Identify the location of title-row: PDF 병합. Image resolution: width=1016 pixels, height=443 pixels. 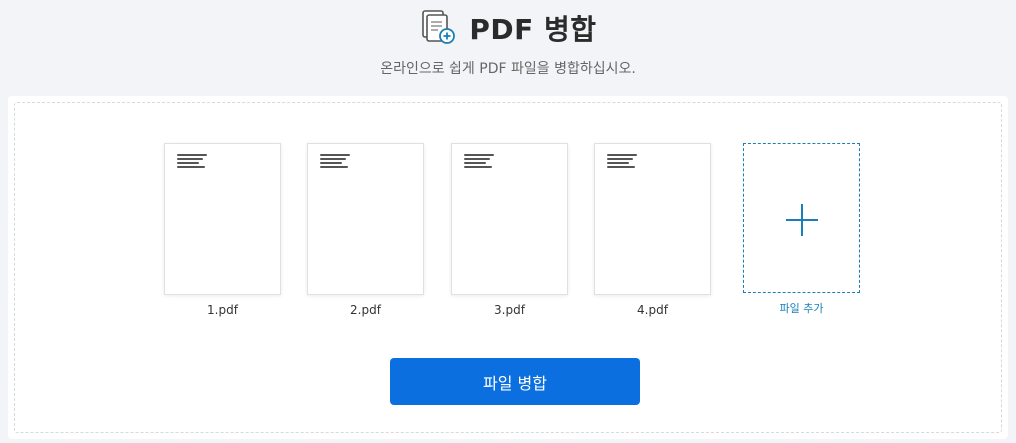
(508, 28).